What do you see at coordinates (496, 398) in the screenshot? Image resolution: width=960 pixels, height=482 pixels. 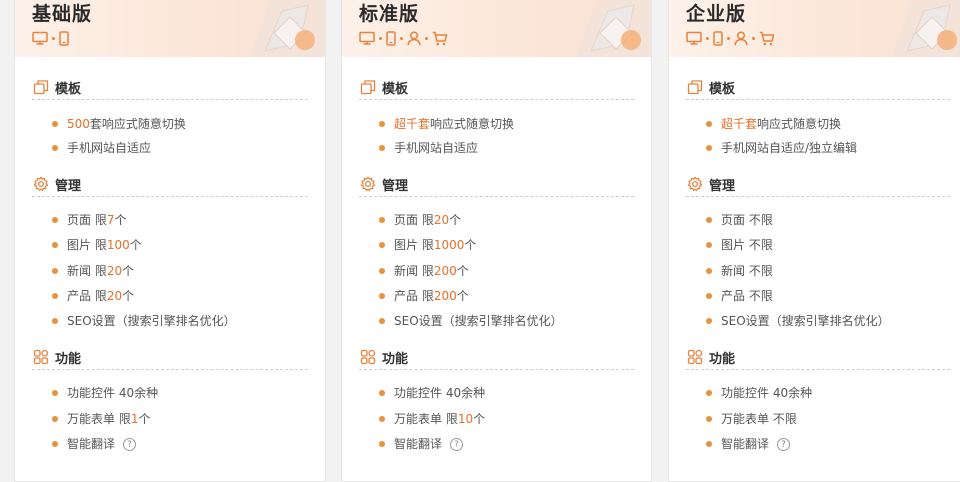 I see `section-features: 功能 功能控件 40余种 万能表单 限 10 个智能翻译?` at bounding box center [496, 398].